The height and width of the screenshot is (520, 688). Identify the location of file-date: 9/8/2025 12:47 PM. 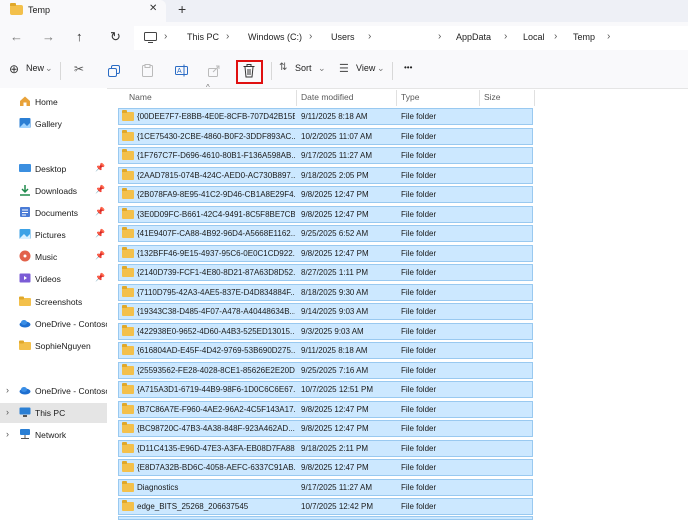
(335, 409).